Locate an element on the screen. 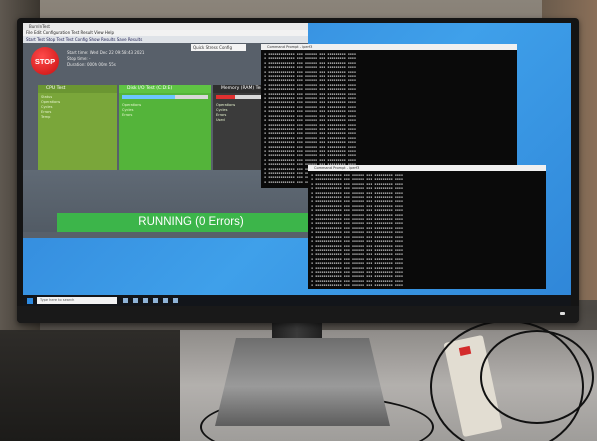 The image size is (597, 441). panel-body: Status Operations Cycles Errors Temp is located at coordinates (77, 107).